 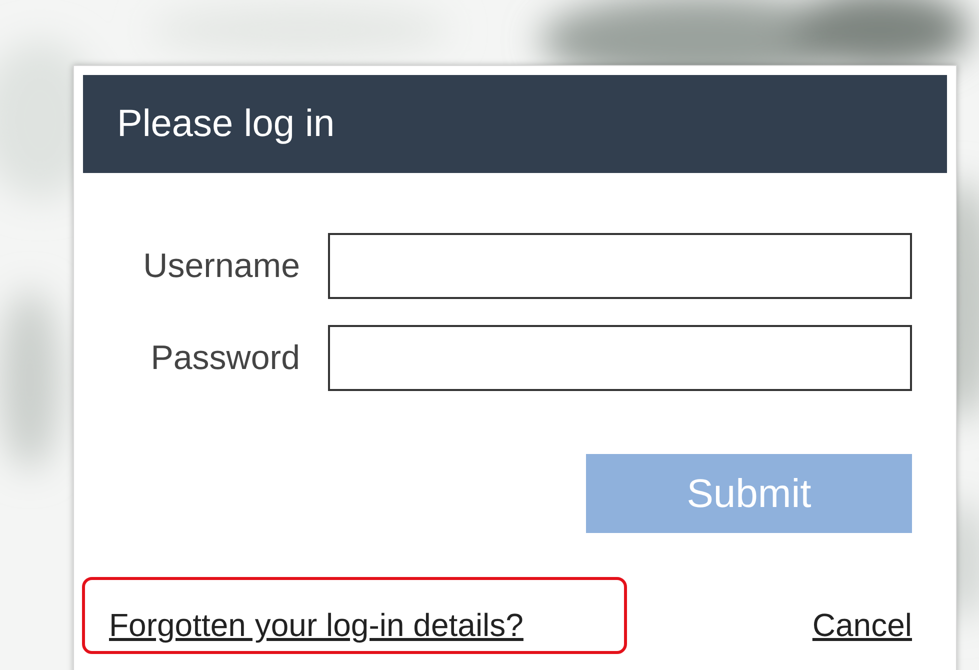 What do you see at coordinates (226, 124) in the screenshot?
I see `dialog-title: Please log in` at bounding box center [226, 124].